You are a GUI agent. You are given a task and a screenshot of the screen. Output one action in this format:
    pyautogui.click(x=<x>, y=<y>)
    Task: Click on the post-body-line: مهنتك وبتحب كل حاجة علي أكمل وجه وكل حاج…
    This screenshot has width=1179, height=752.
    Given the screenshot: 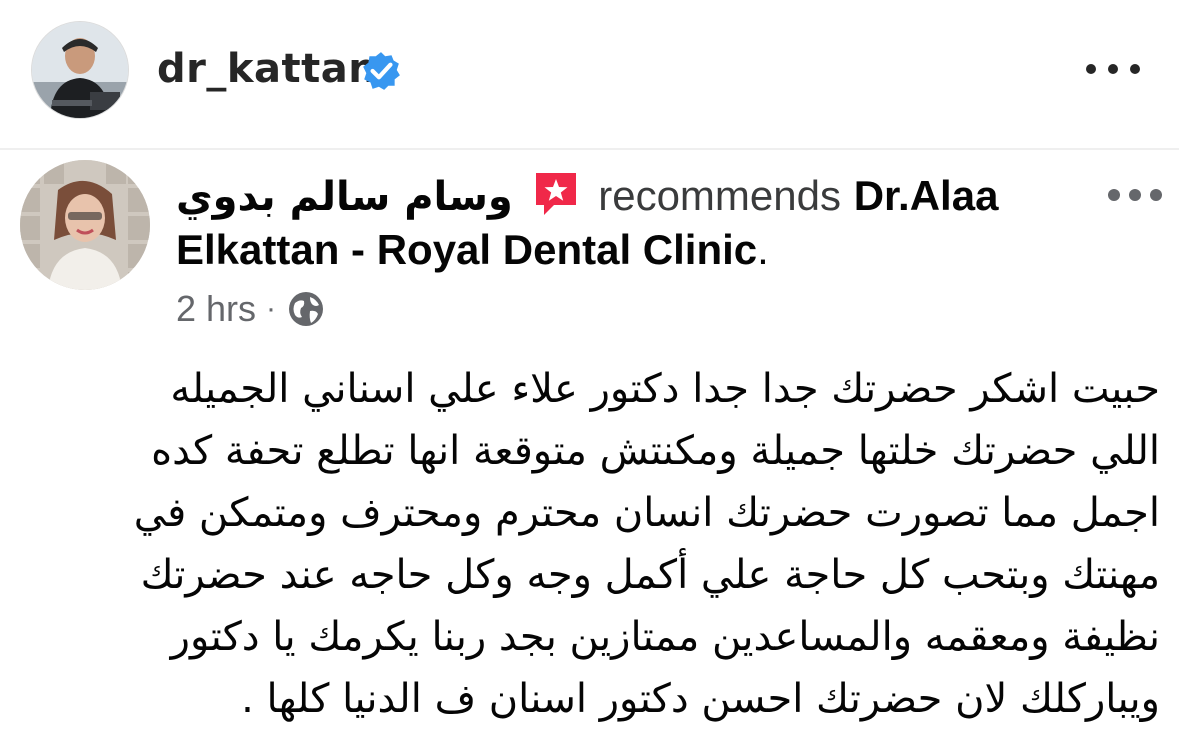 What is the action you would take?
    pyautogui.click(x=650, y=575)
    